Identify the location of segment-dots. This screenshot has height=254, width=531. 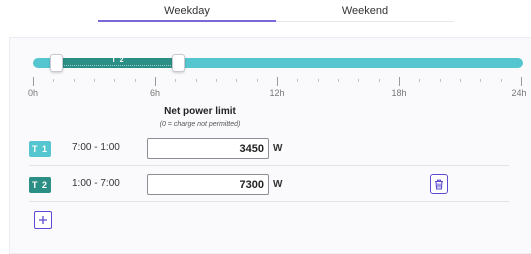
(118, 65).